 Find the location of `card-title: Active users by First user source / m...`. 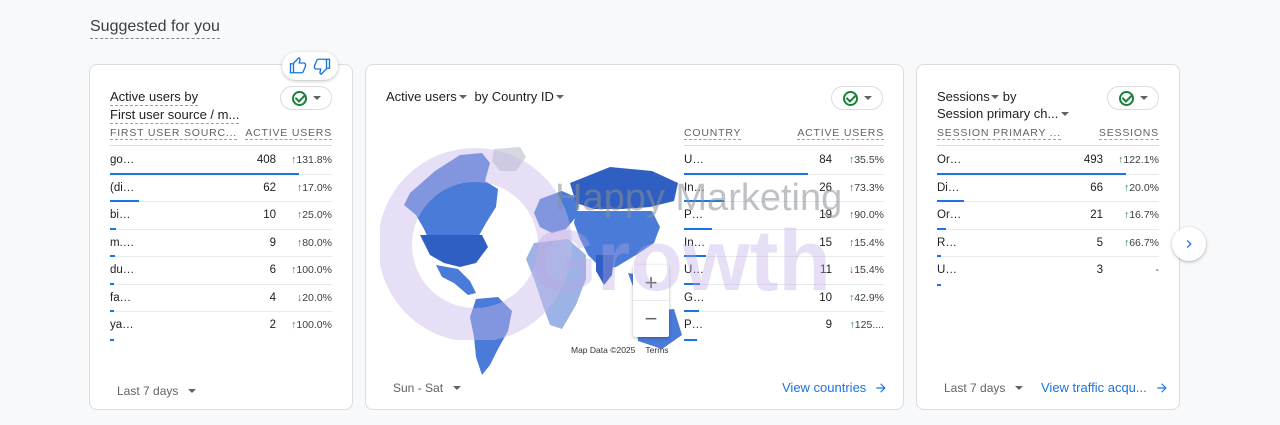

card-title: Active users by First user source / m... is located at coordinates (177, 106).